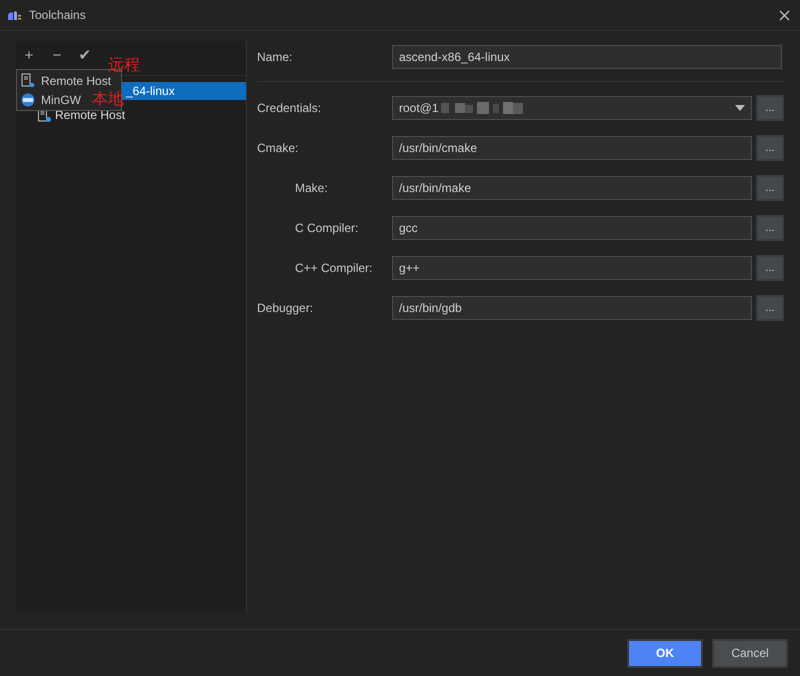 The height and width of the screenshot is (676, 800). What do you see at coordinates (14, 15) in the screenshot?
I see `app-logo-icon` at bounding box center [14, 15].